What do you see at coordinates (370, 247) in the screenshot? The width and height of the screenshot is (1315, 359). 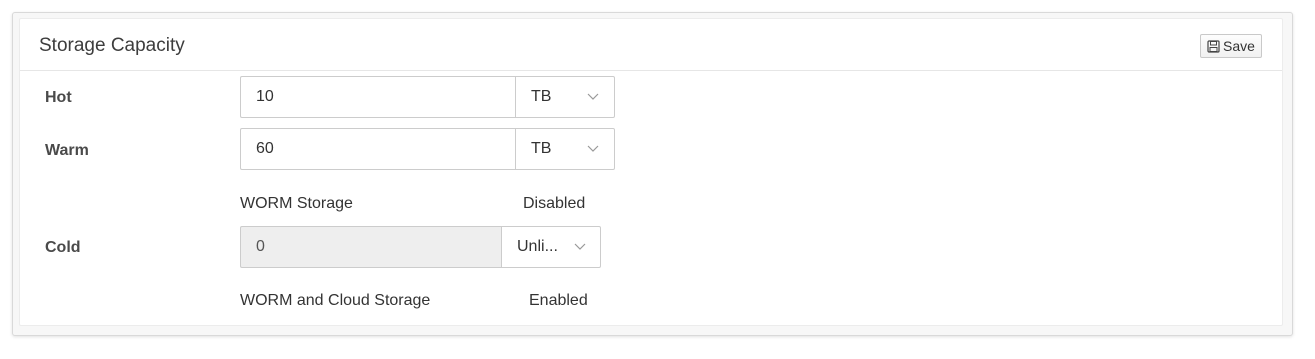 I see `cold-value-input: 0` at bounding box center [370, 247].